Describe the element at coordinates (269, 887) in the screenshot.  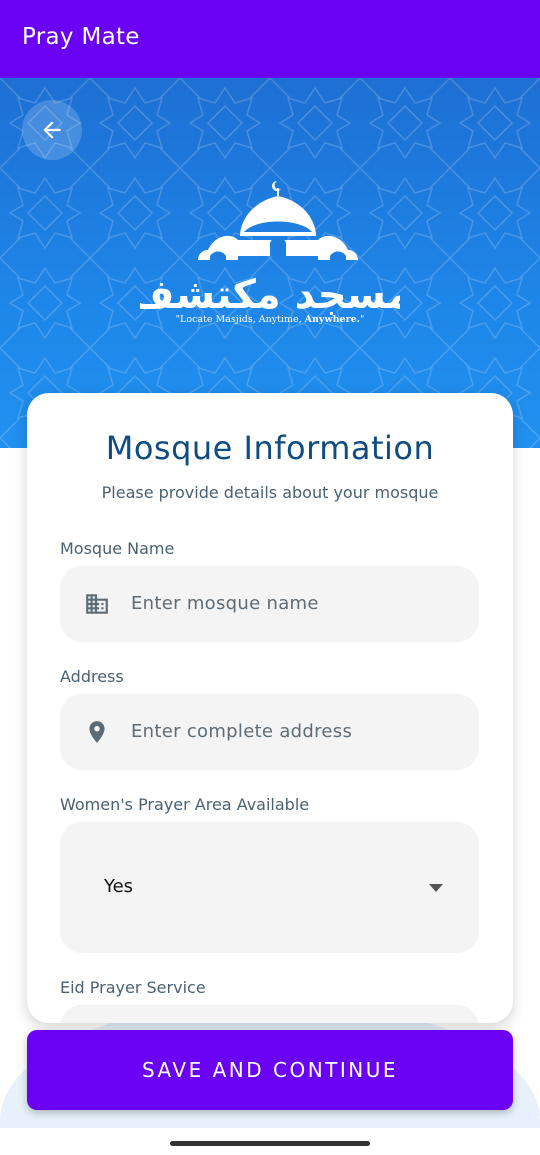
I see `womens-area-select: Yes` at that location.